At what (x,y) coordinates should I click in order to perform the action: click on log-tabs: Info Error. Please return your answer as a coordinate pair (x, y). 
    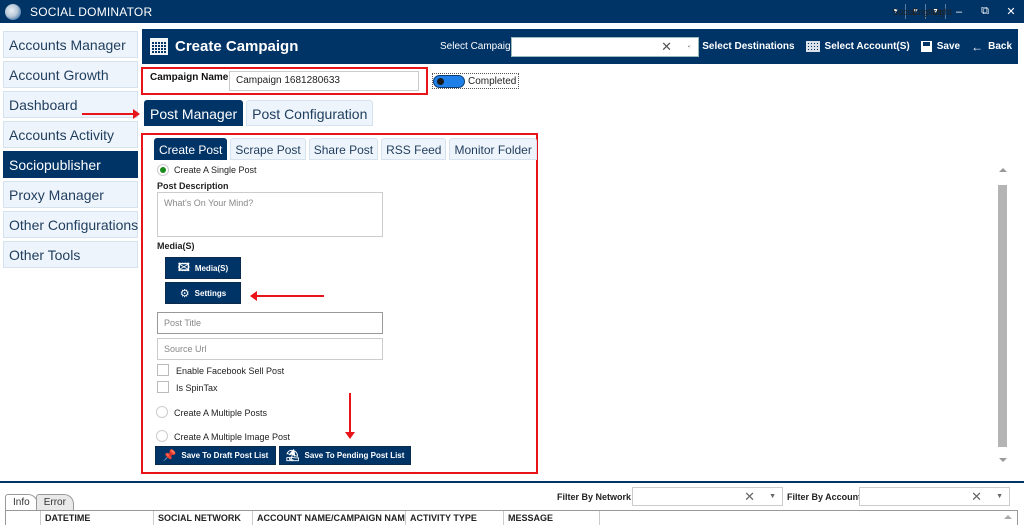
    Looking at the image, I should click on (39, 502).